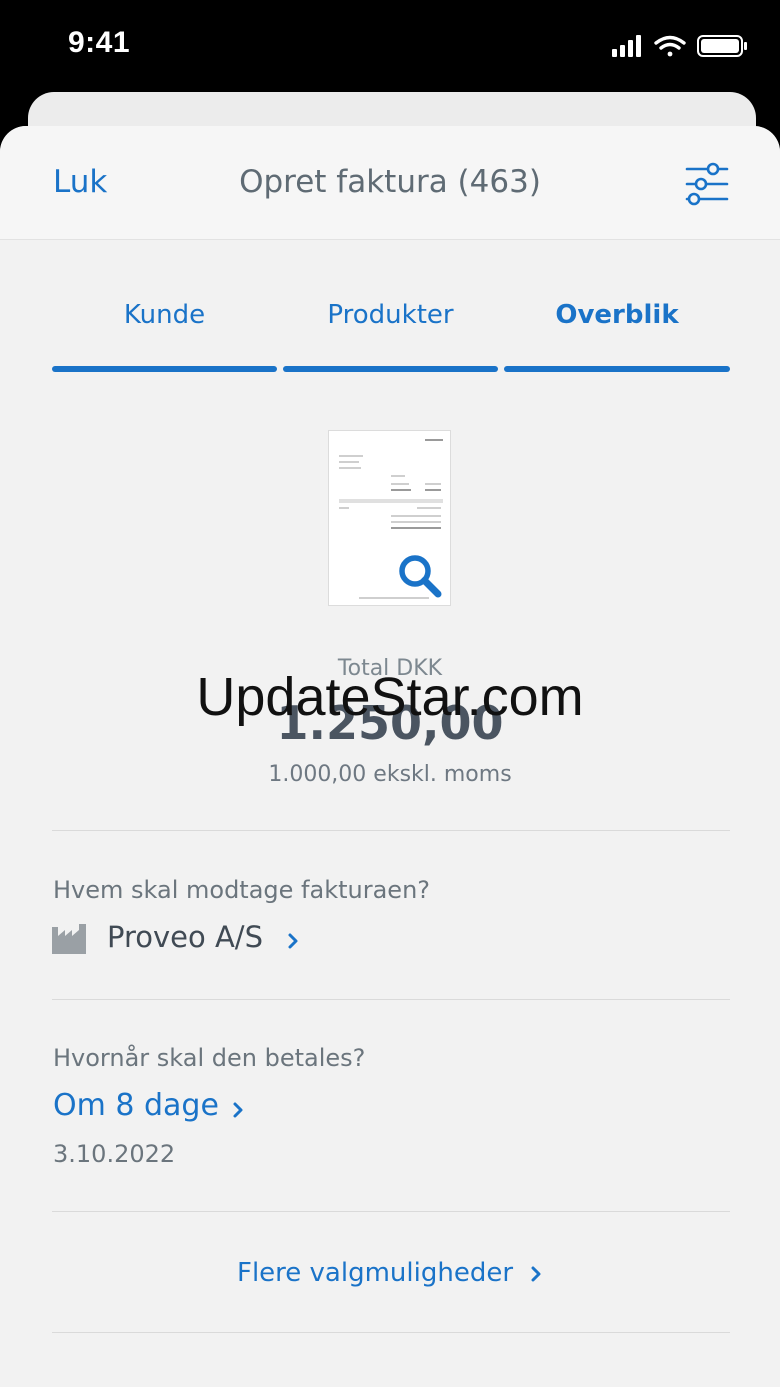 The height and width of the screenshot is (1387, 780). What do you see at coordinates (390, 668) in the screenshot?
I see `total-label: Total DKK` at bounding box center [390, 668].